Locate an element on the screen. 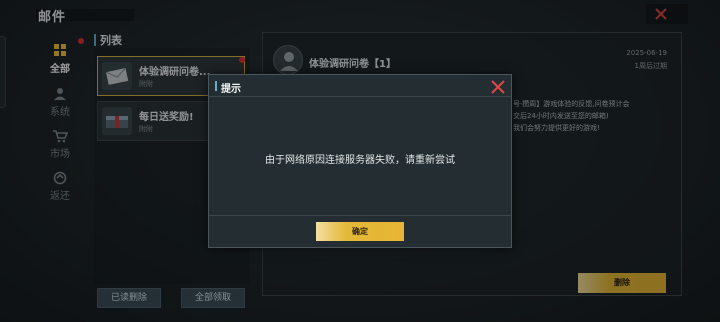 Image resolution: width=720 pixels, height=322 pixels. dialog-divider is located at coordinates (360, 215).